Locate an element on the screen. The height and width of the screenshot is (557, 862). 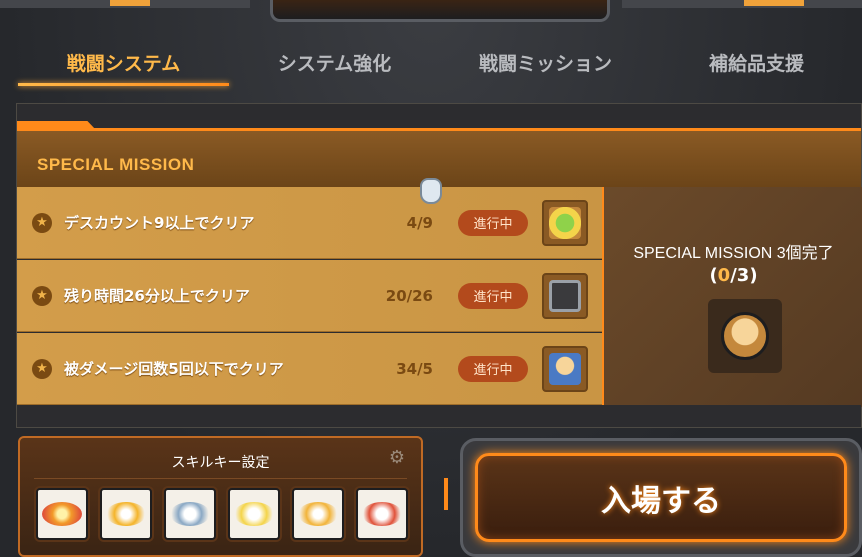
mission-row: ★ デスカウント9以上でクリア 4/9 進行中 is located at coordinates (309, 223).